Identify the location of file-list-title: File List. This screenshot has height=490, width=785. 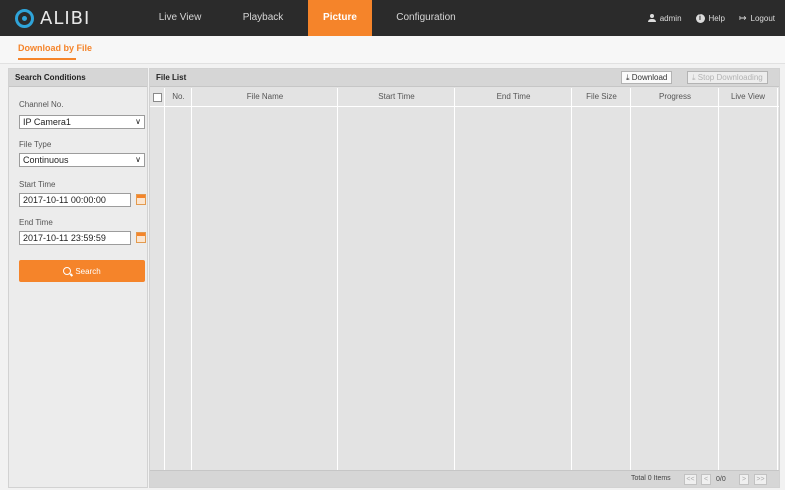
(171, 77).